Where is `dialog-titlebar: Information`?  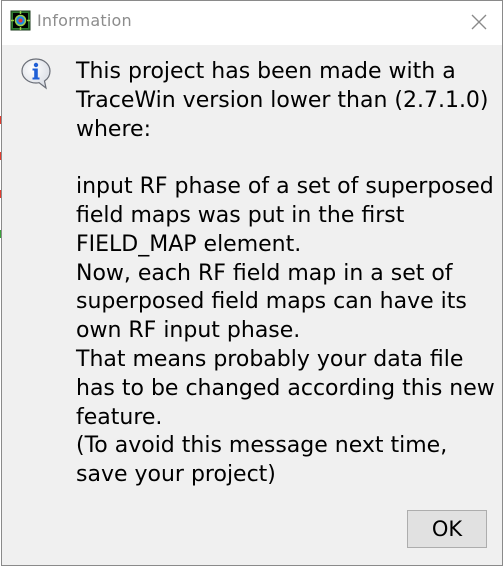 dialog-titlebar: Information is located at coordinates (252, 23).